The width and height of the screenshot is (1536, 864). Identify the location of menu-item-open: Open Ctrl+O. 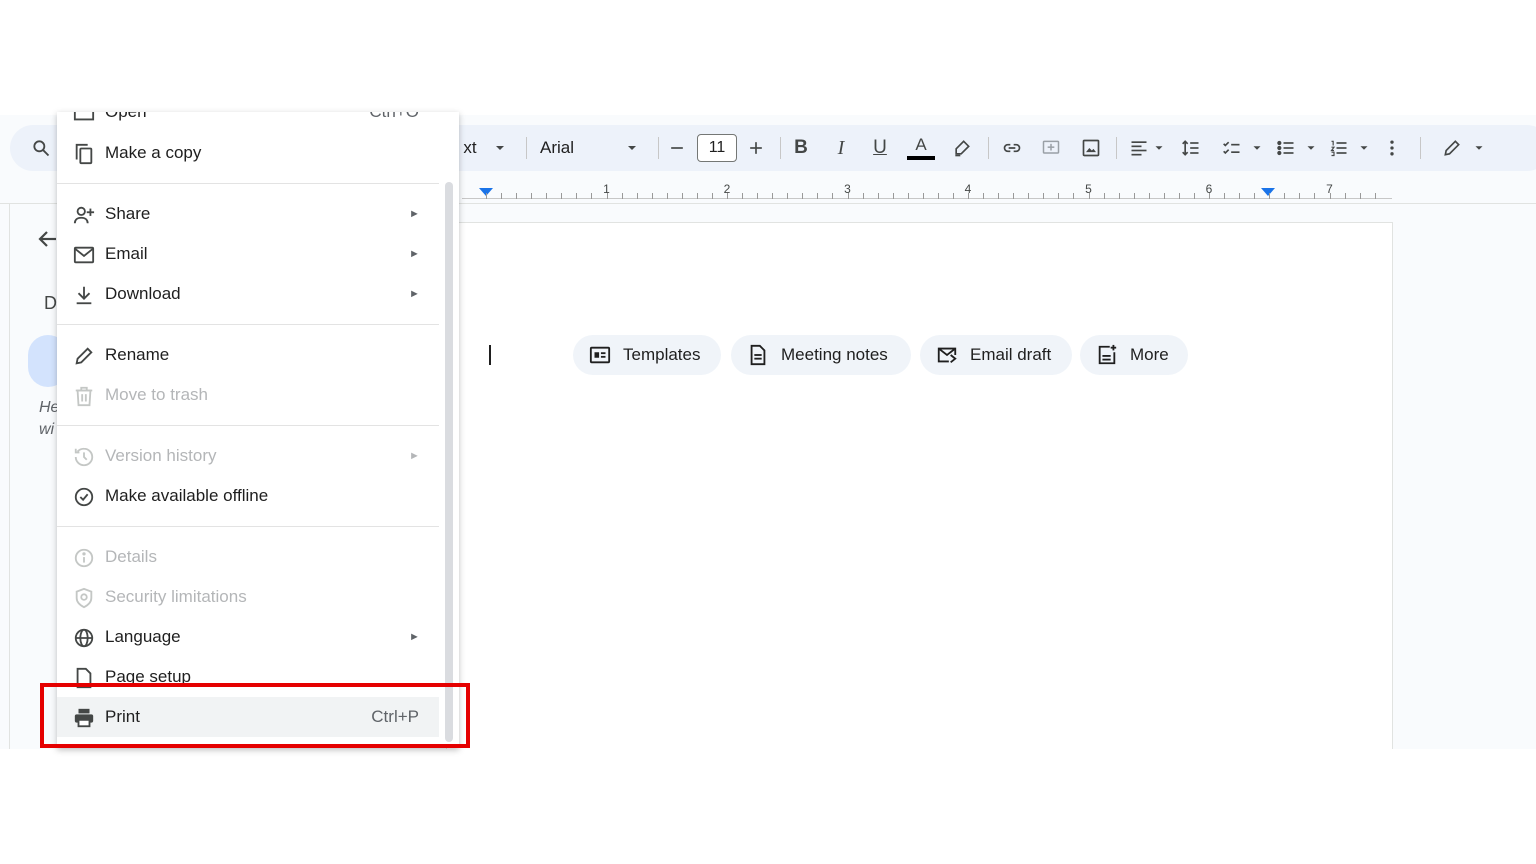
(248, 122).